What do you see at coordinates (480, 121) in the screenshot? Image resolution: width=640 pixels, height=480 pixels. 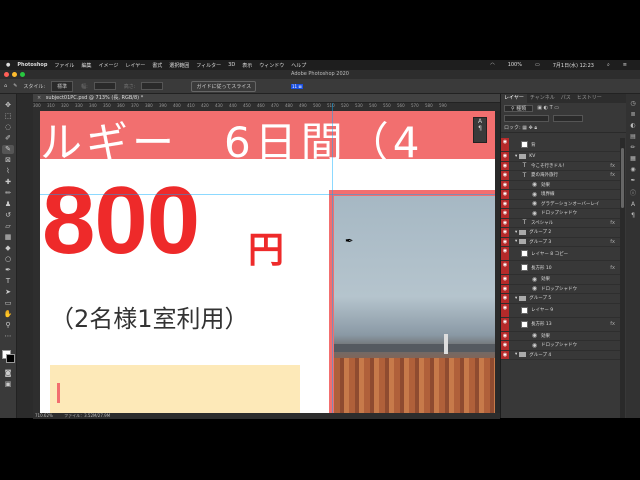 I see `character-panel-icon: A` at bounding box center [480, 121].